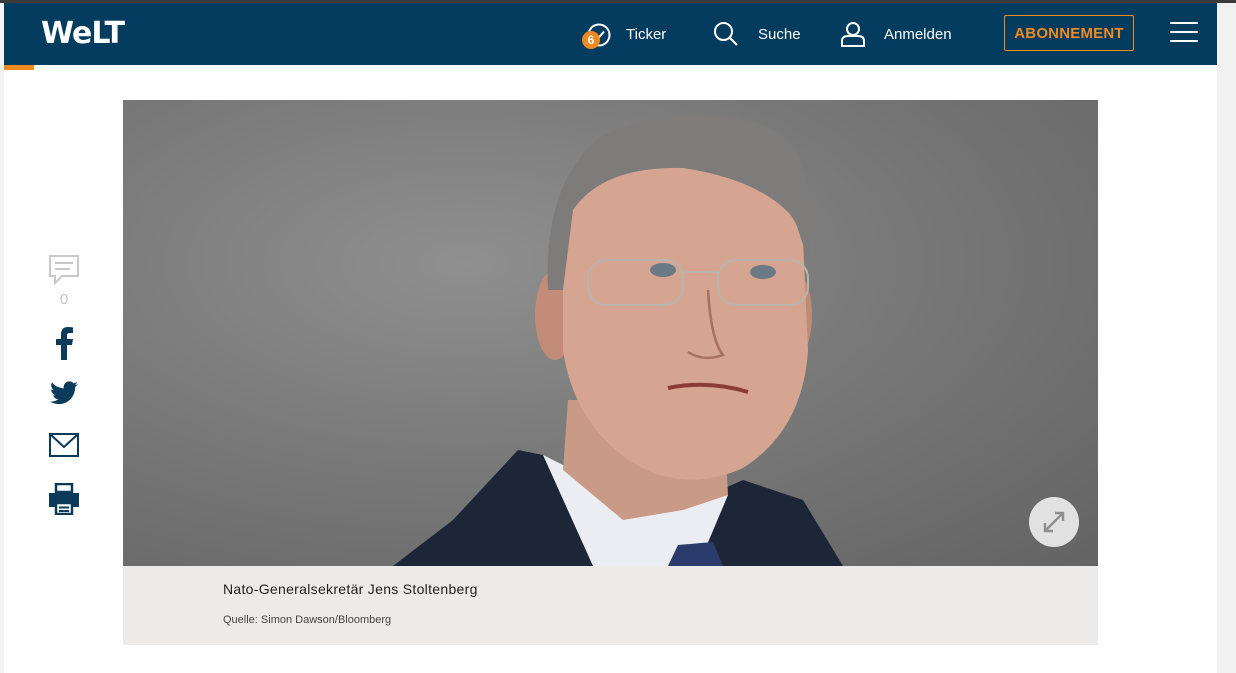  I want to click on ticker-label: Ticker, so click(646, 34).